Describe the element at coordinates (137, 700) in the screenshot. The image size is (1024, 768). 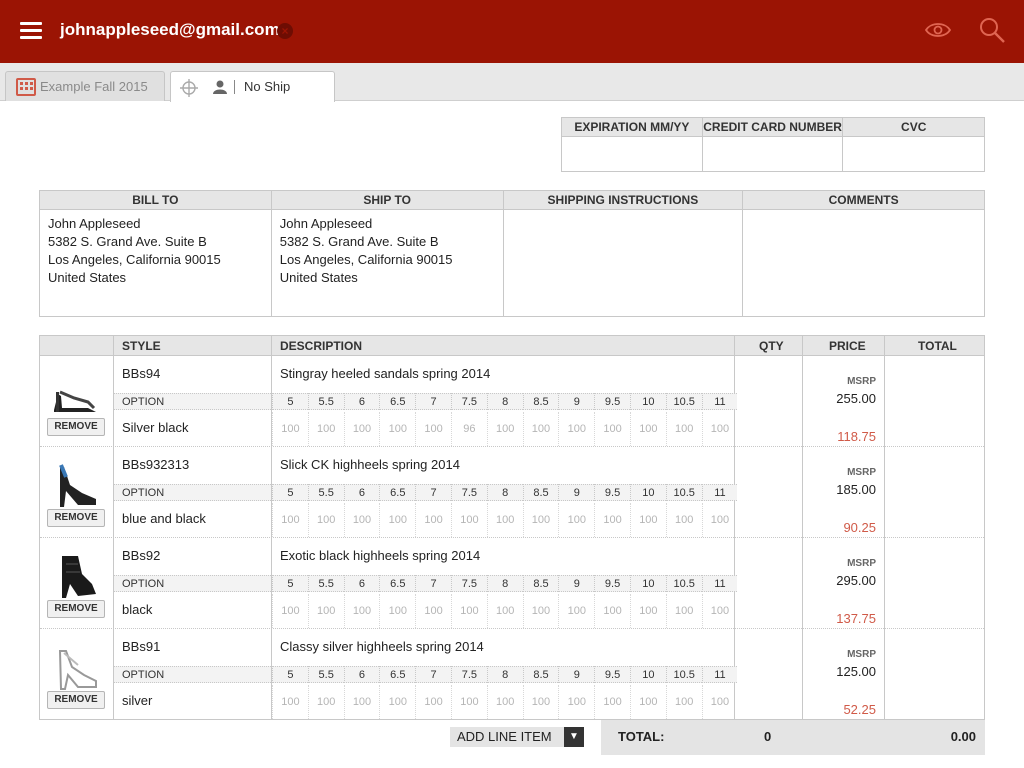
I see `option-color: silver` at that location.